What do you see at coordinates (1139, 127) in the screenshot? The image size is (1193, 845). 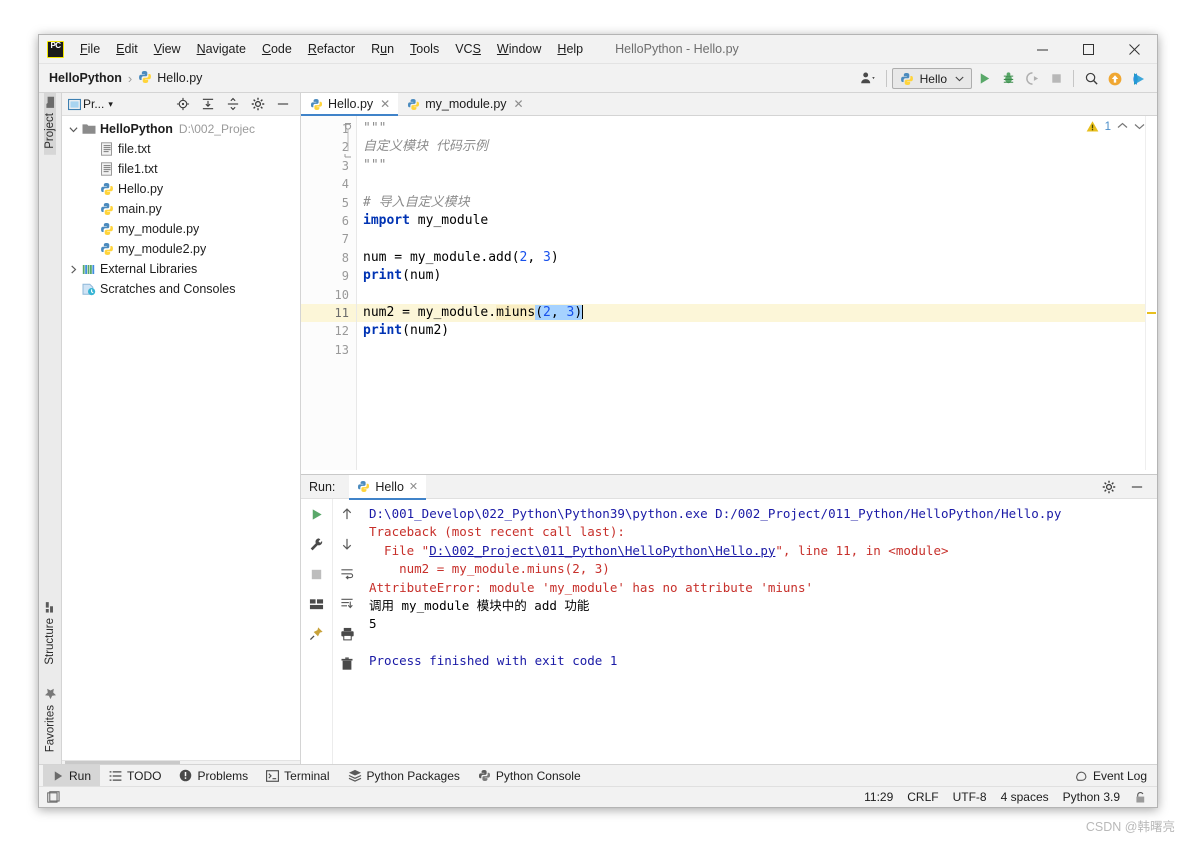 I see `next-problem-icon` at bounding box center [1139, 127].